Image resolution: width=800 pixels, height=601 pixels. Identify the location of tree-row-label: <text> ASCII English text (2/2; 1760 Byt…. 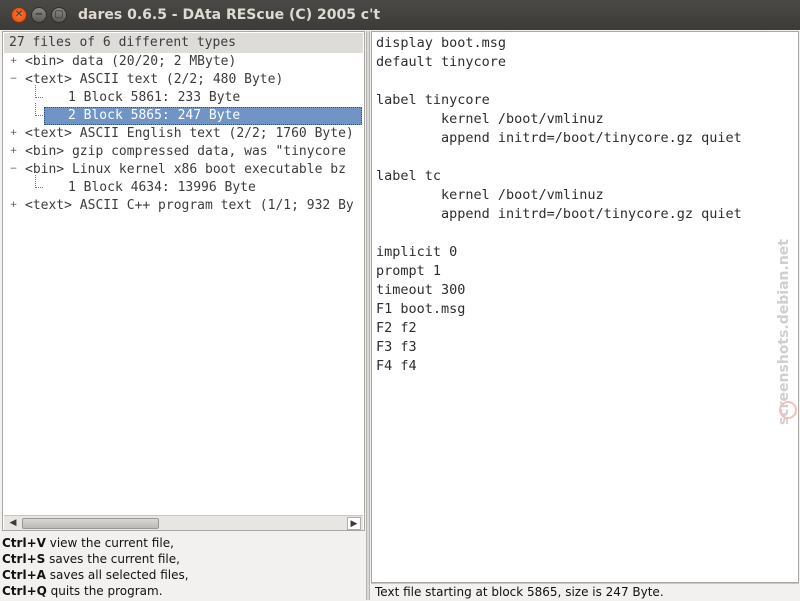
(189, 133).